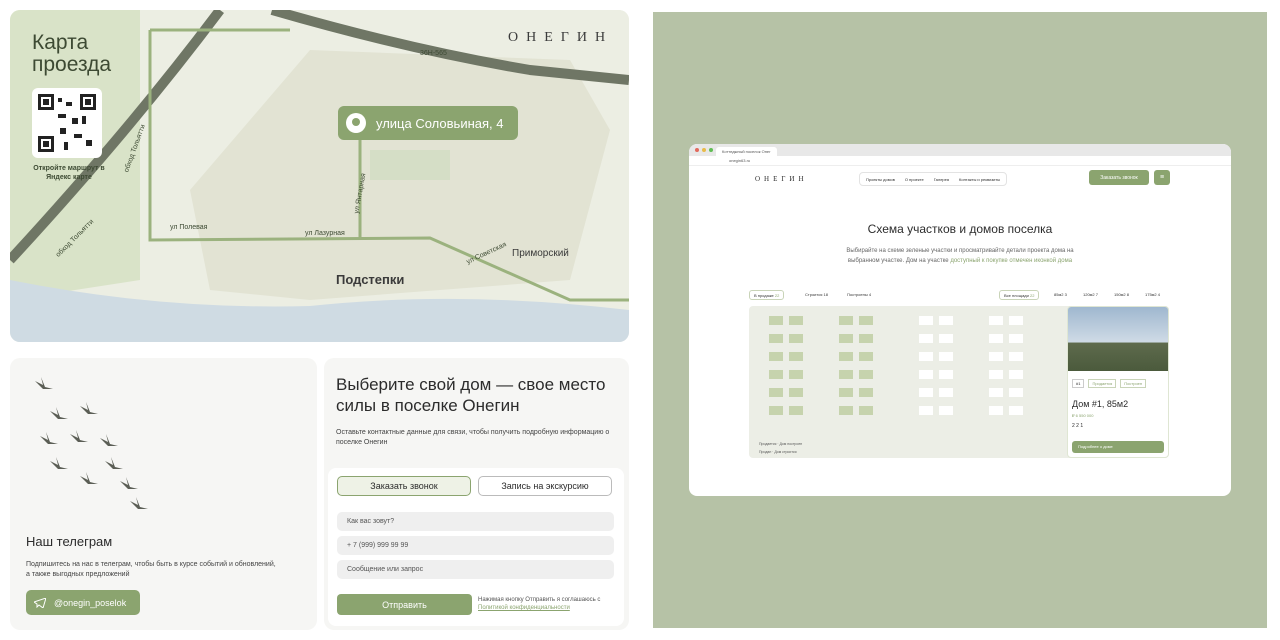  What do you see at coordinates (1162, 177) in the screenshot?
I see `burger-menu-icon: ≡` at bounding box center [1162, 177].